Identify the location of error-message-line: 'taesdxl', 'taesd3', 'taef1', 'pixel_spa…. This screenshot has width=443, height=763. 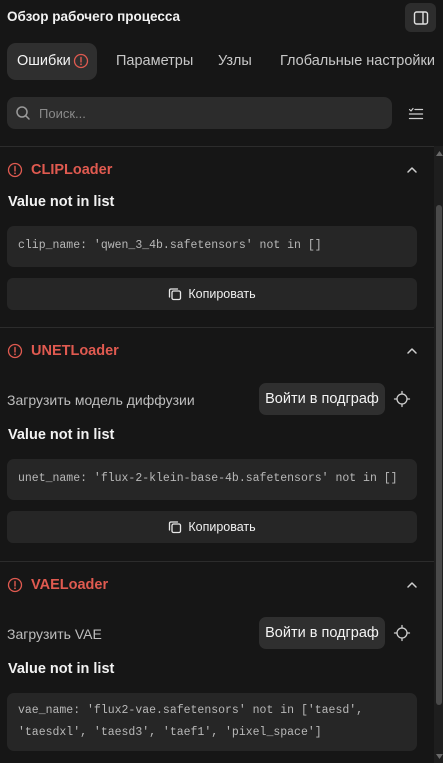
(170, 732).